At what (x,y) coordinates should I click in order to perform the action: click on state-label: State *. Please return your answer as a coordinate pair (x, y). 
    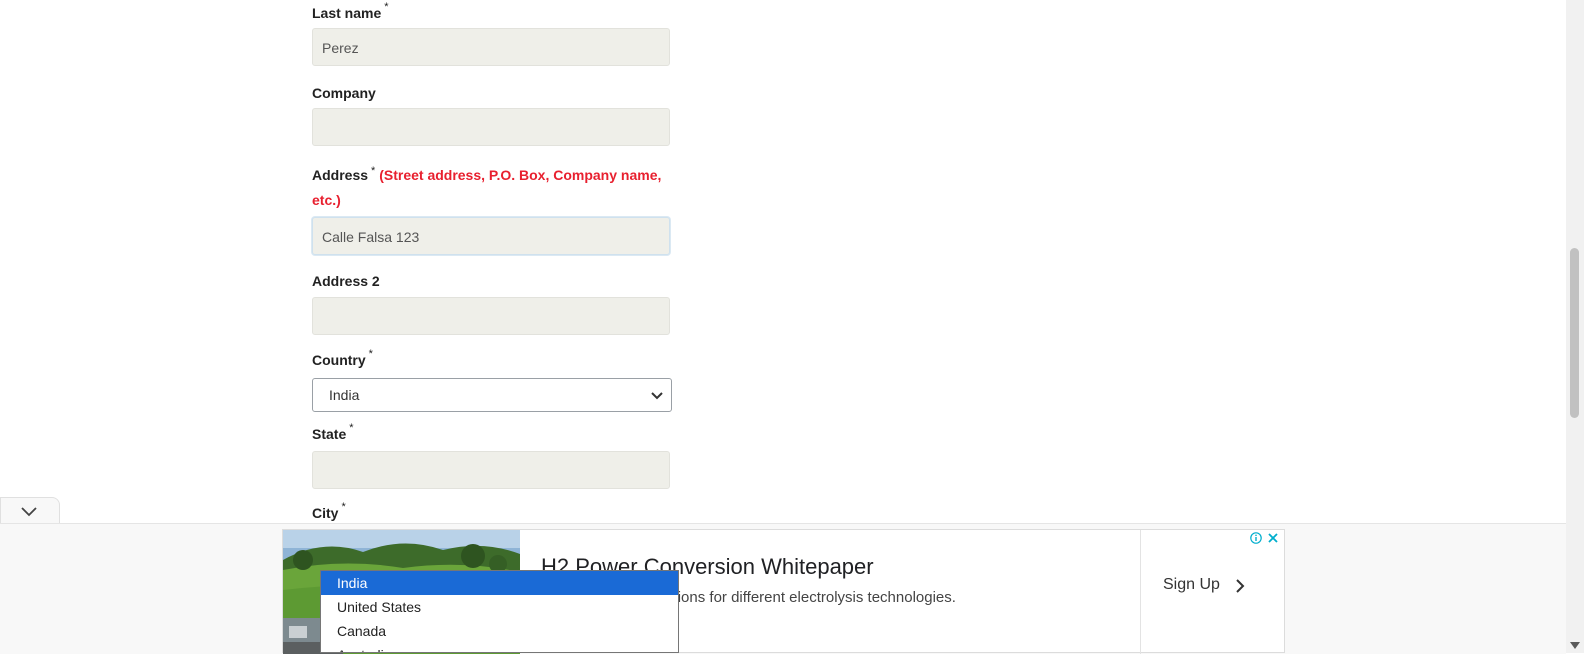
    Looking at the image, I should click on (333, 432).